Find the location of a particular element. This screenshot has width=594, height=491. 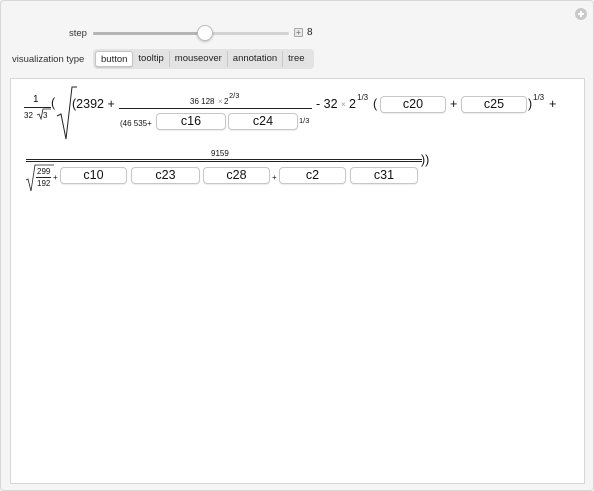

visualization-type-selector: button tooltip mouseover annotation tree is located at coordinates (203, 59).